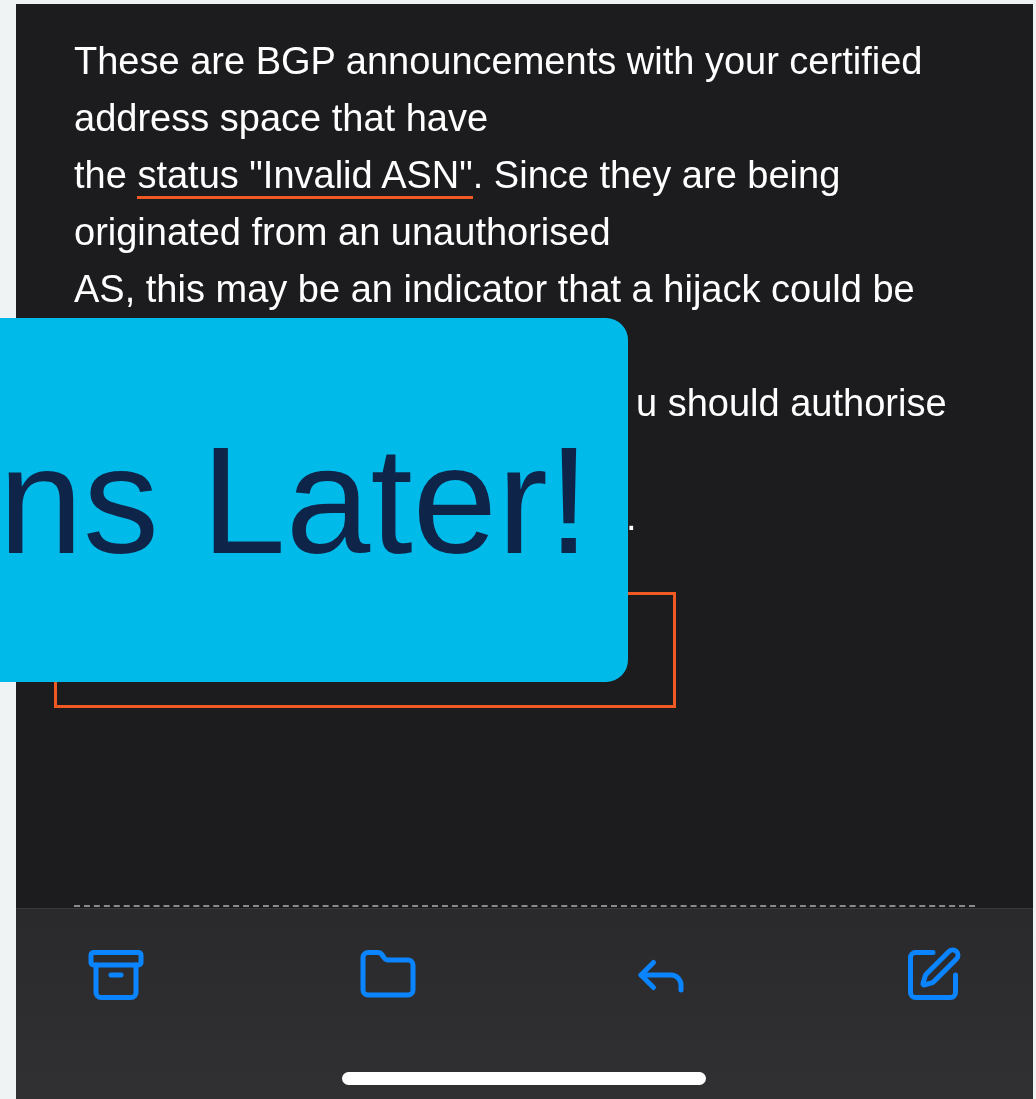  Describe the element at coordinates (342, 232) in the screenshot. I see `message-text: originated from an unauthorised` at that location.